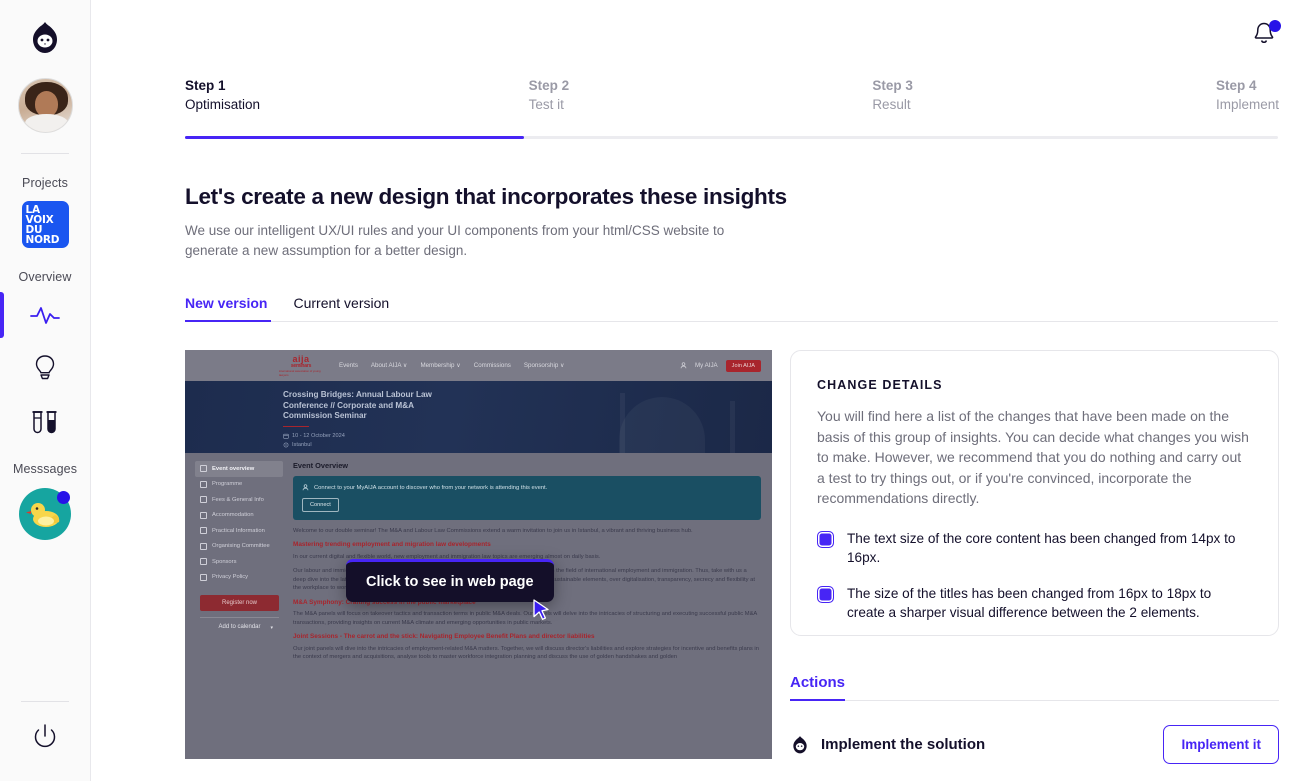 The width and height of the screenshot is (1313, 781). I want to click on preview-nav-commissions: Commissions, so click(492, 365).